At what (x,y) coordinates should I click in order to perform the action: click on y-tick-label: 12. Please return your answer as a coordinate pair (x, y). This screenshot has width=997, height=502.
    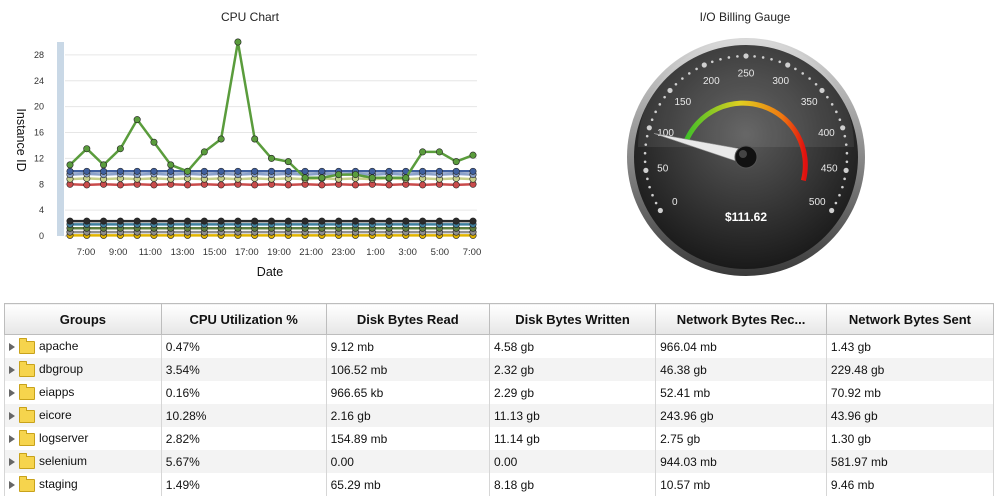
    Looking at the image, I should click on (39, 158).